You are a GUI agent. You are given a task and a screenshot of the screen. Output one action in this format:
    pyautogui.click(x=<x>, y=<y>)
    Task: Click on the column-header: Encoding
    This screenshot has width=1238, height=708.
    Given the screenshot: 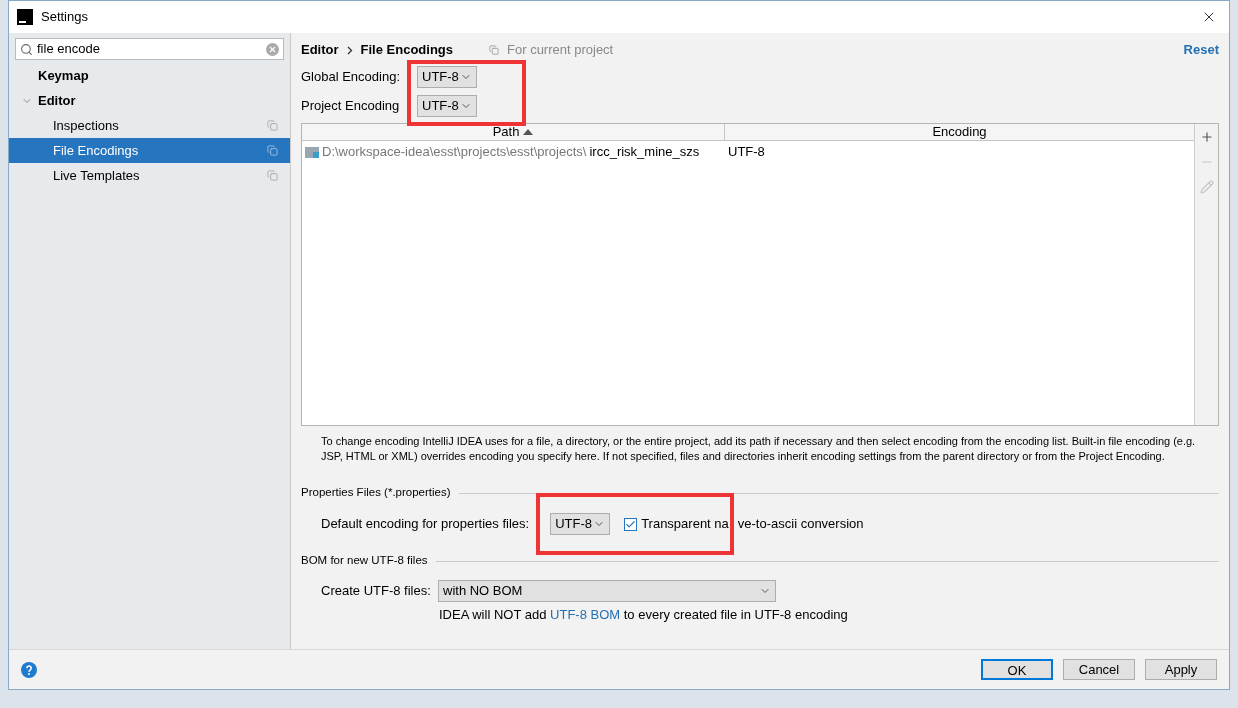 What is the action you would take?
    pyautogui.click(x=959, y=132)
    